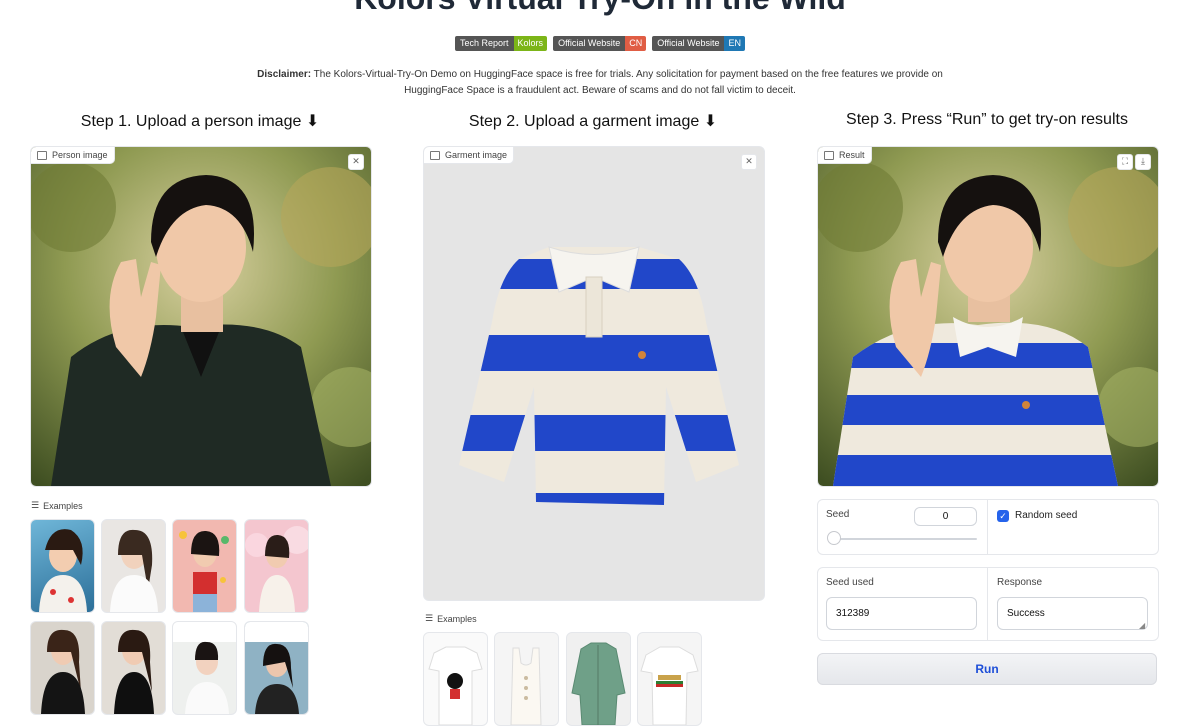  What do you see at coordinates (284, 74) in the screenshot?
I see `disclaimer-bold: Disclaimer:` at bounding box center [284, 74].